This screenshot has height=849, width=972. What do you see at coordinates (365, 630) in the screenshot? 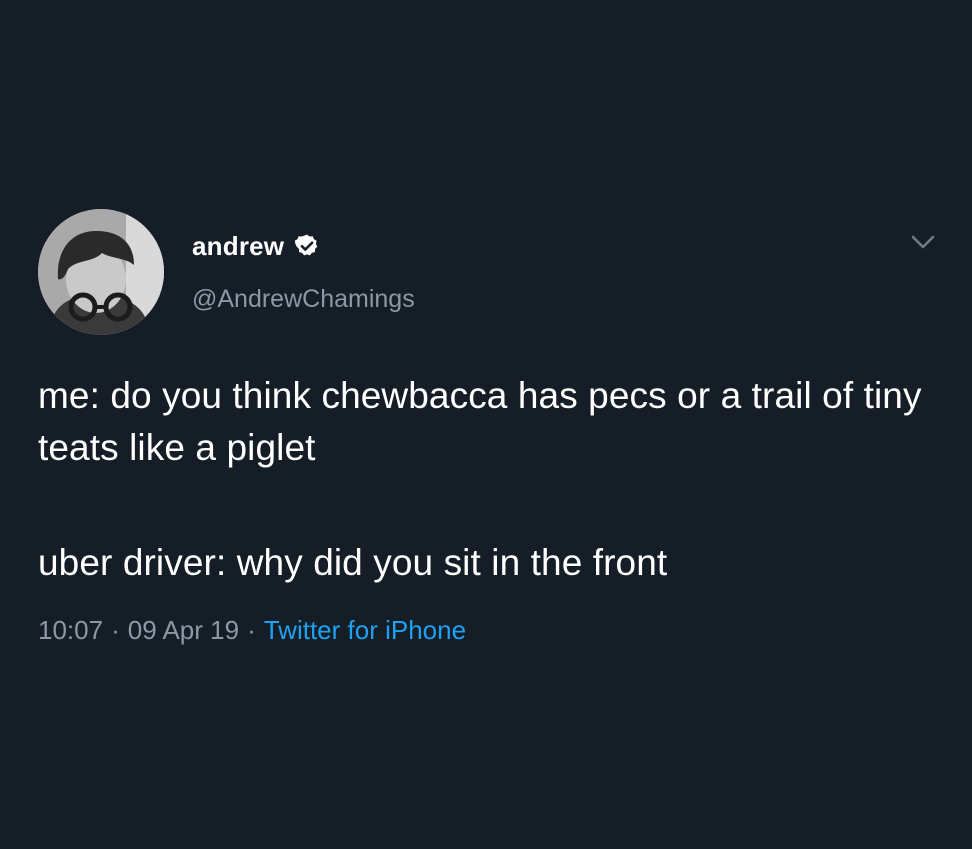
I see `tweet-source-link: Twitter for iPhone` at bounding box center [365, 630].